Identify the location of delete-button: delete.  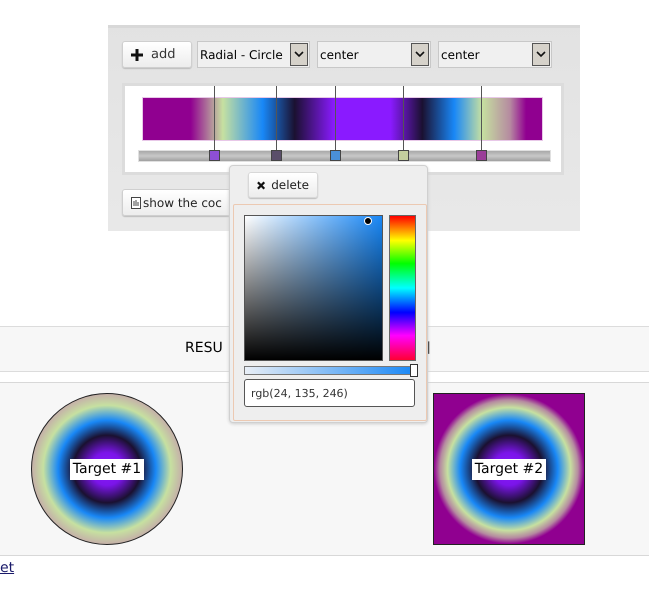
(283, 185).